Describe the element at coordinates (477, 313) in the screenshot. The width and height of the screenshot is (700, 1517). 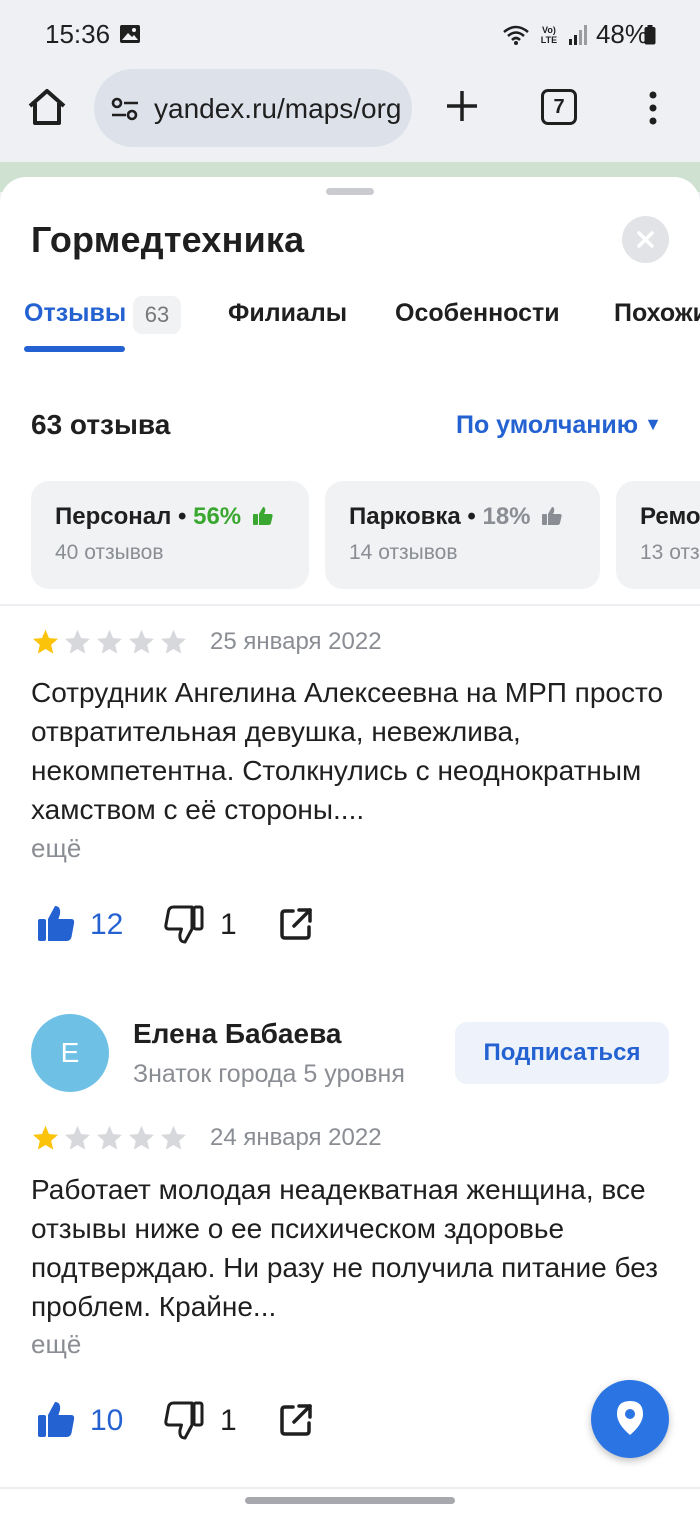
I see `tab-features: Особенности` at that location.